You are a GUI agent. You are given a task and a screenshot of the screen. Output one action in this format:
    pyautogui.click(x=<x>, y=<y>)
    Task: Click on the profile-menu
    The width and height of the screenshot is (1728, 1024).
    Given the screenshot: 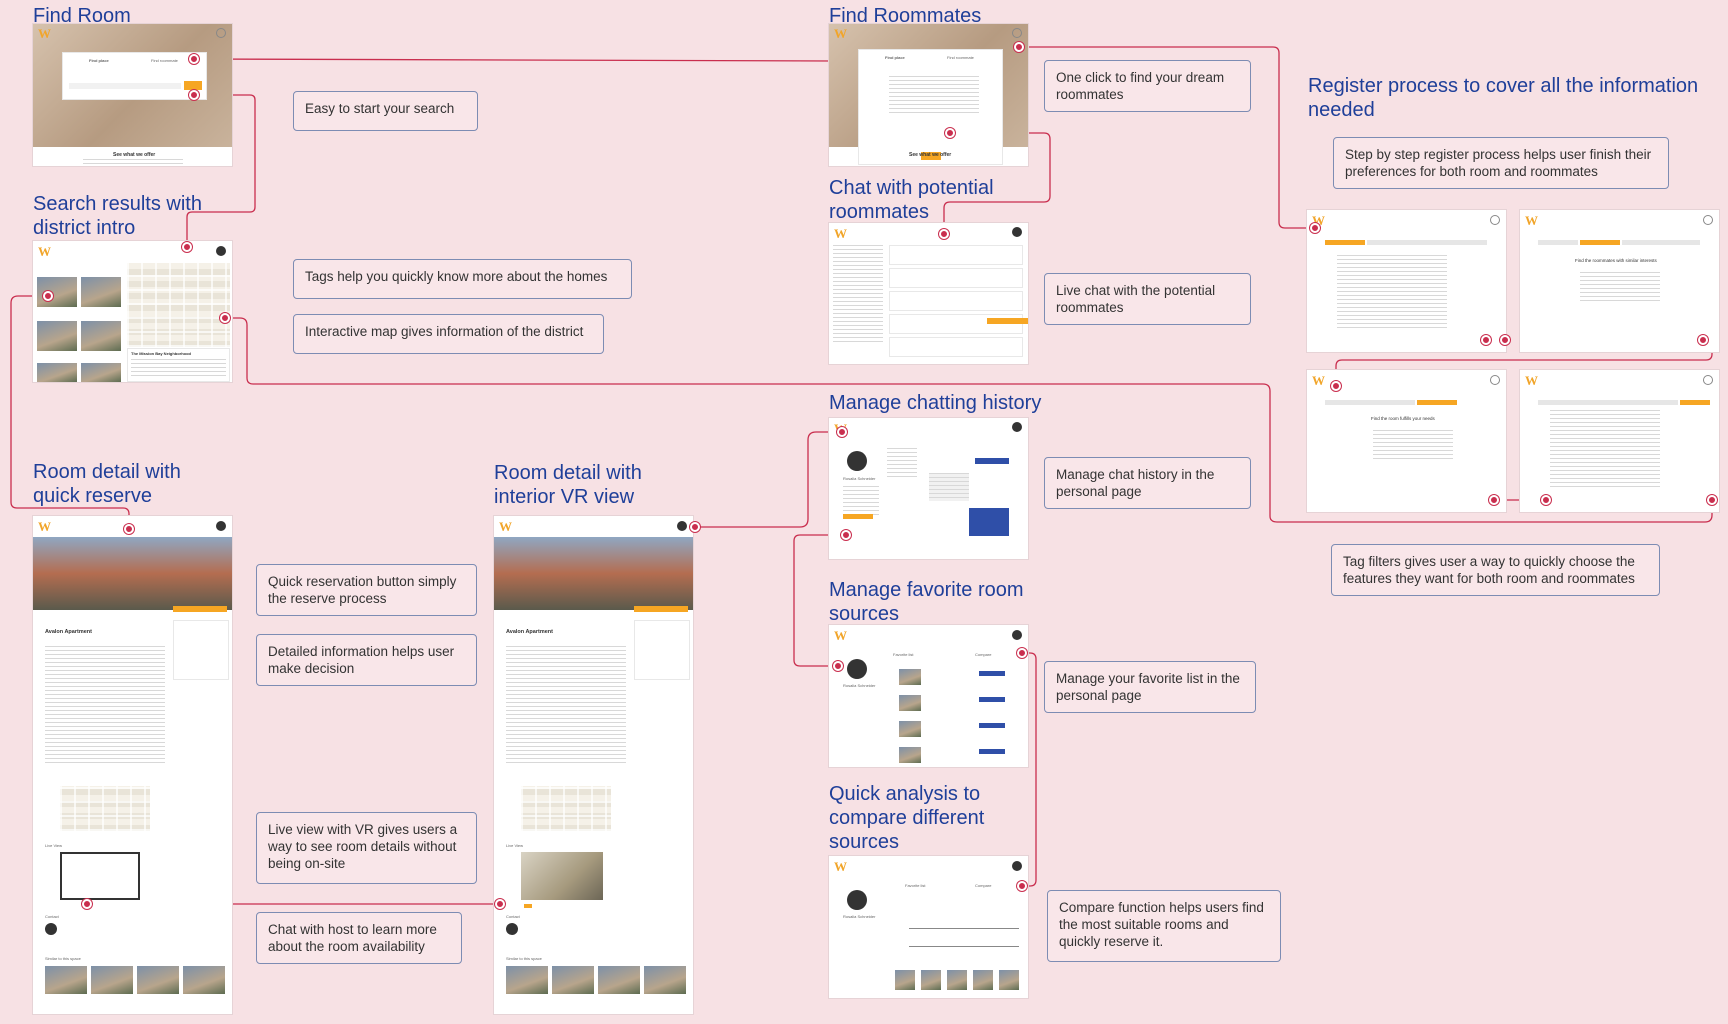 What is the action you would take?
    pyautogui.click(x=861, y=501)
    